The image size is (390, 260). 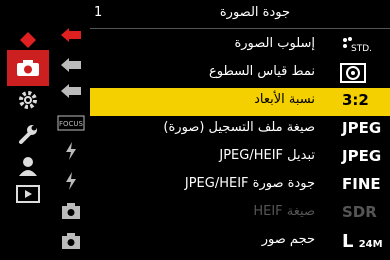 I want to click on playback-icon, so click(x=28, y=194).